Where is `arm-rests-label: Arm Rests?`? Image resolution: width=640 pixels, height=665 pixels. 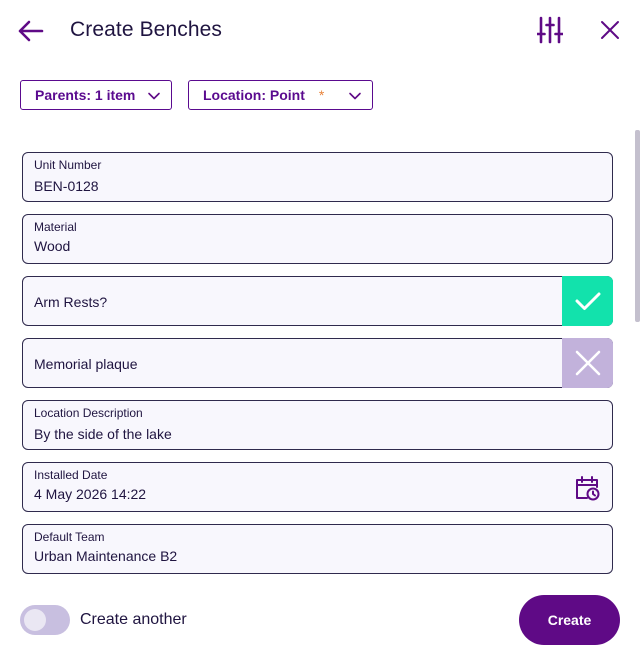
arm-rests-label: Arm Rests? is located at coordinates (71, 302).